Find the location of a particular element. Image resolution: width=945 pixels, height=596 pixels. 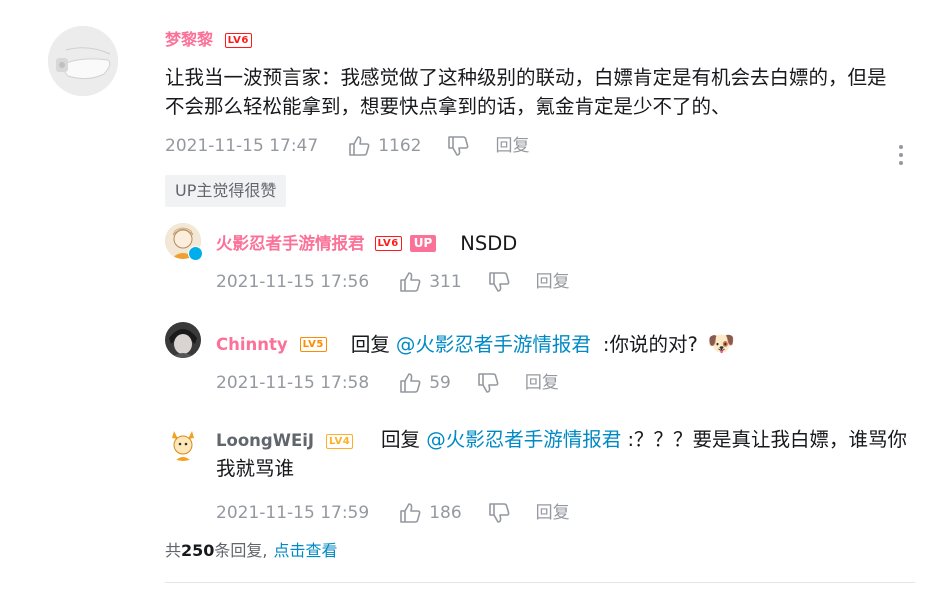

divider is located at coordinates (540, 582).